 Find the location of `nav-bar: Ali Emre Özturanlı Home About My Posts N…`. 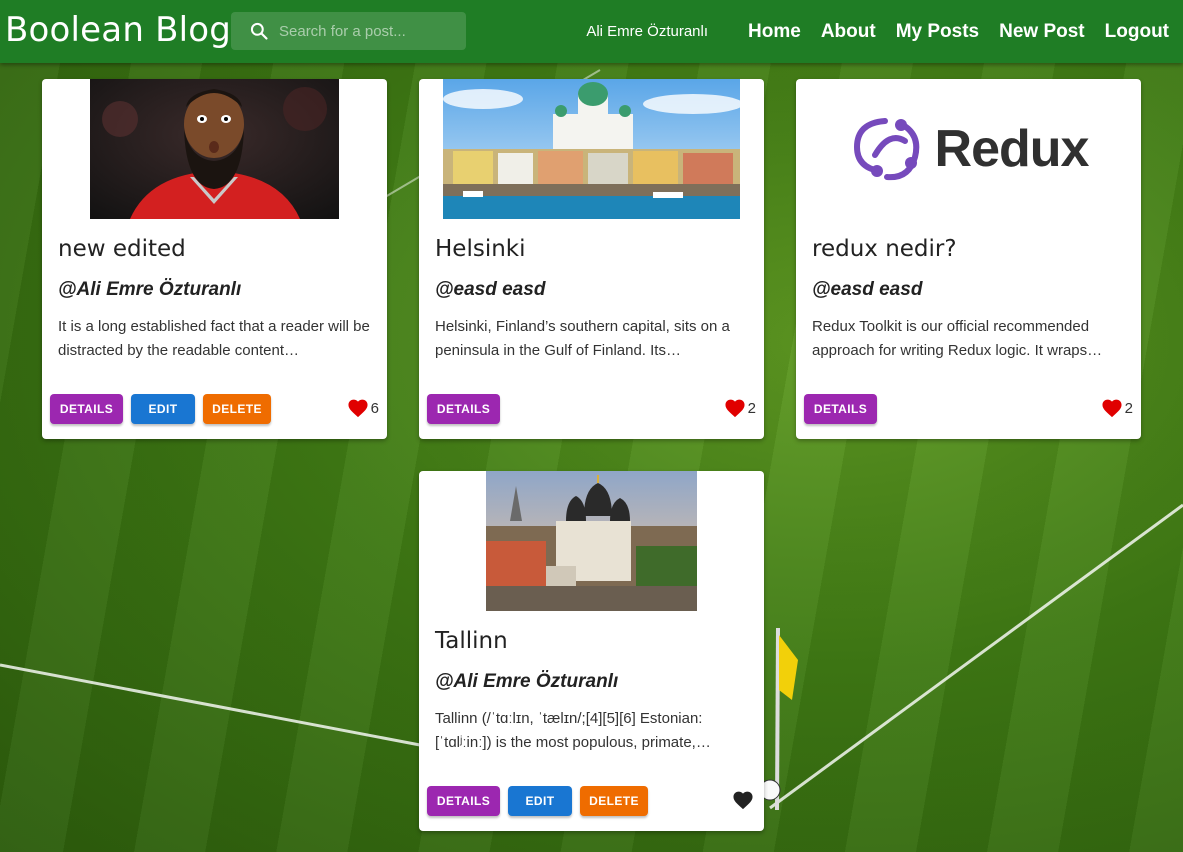

nav-bar: Ali Emre Özturanlı Home About My Posts N… is located at coordinates (877, 31).